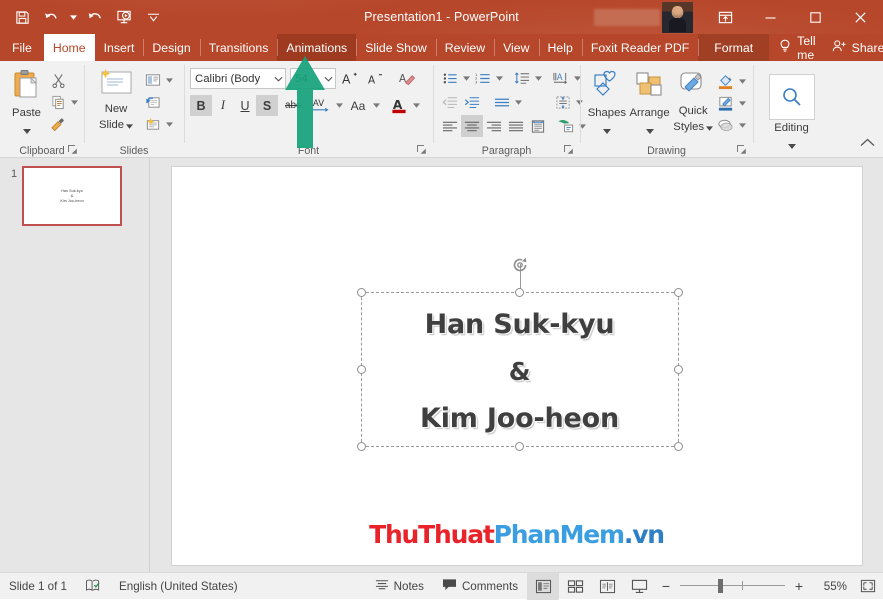  I want to click on tab-format: Format, so click(734, 47).